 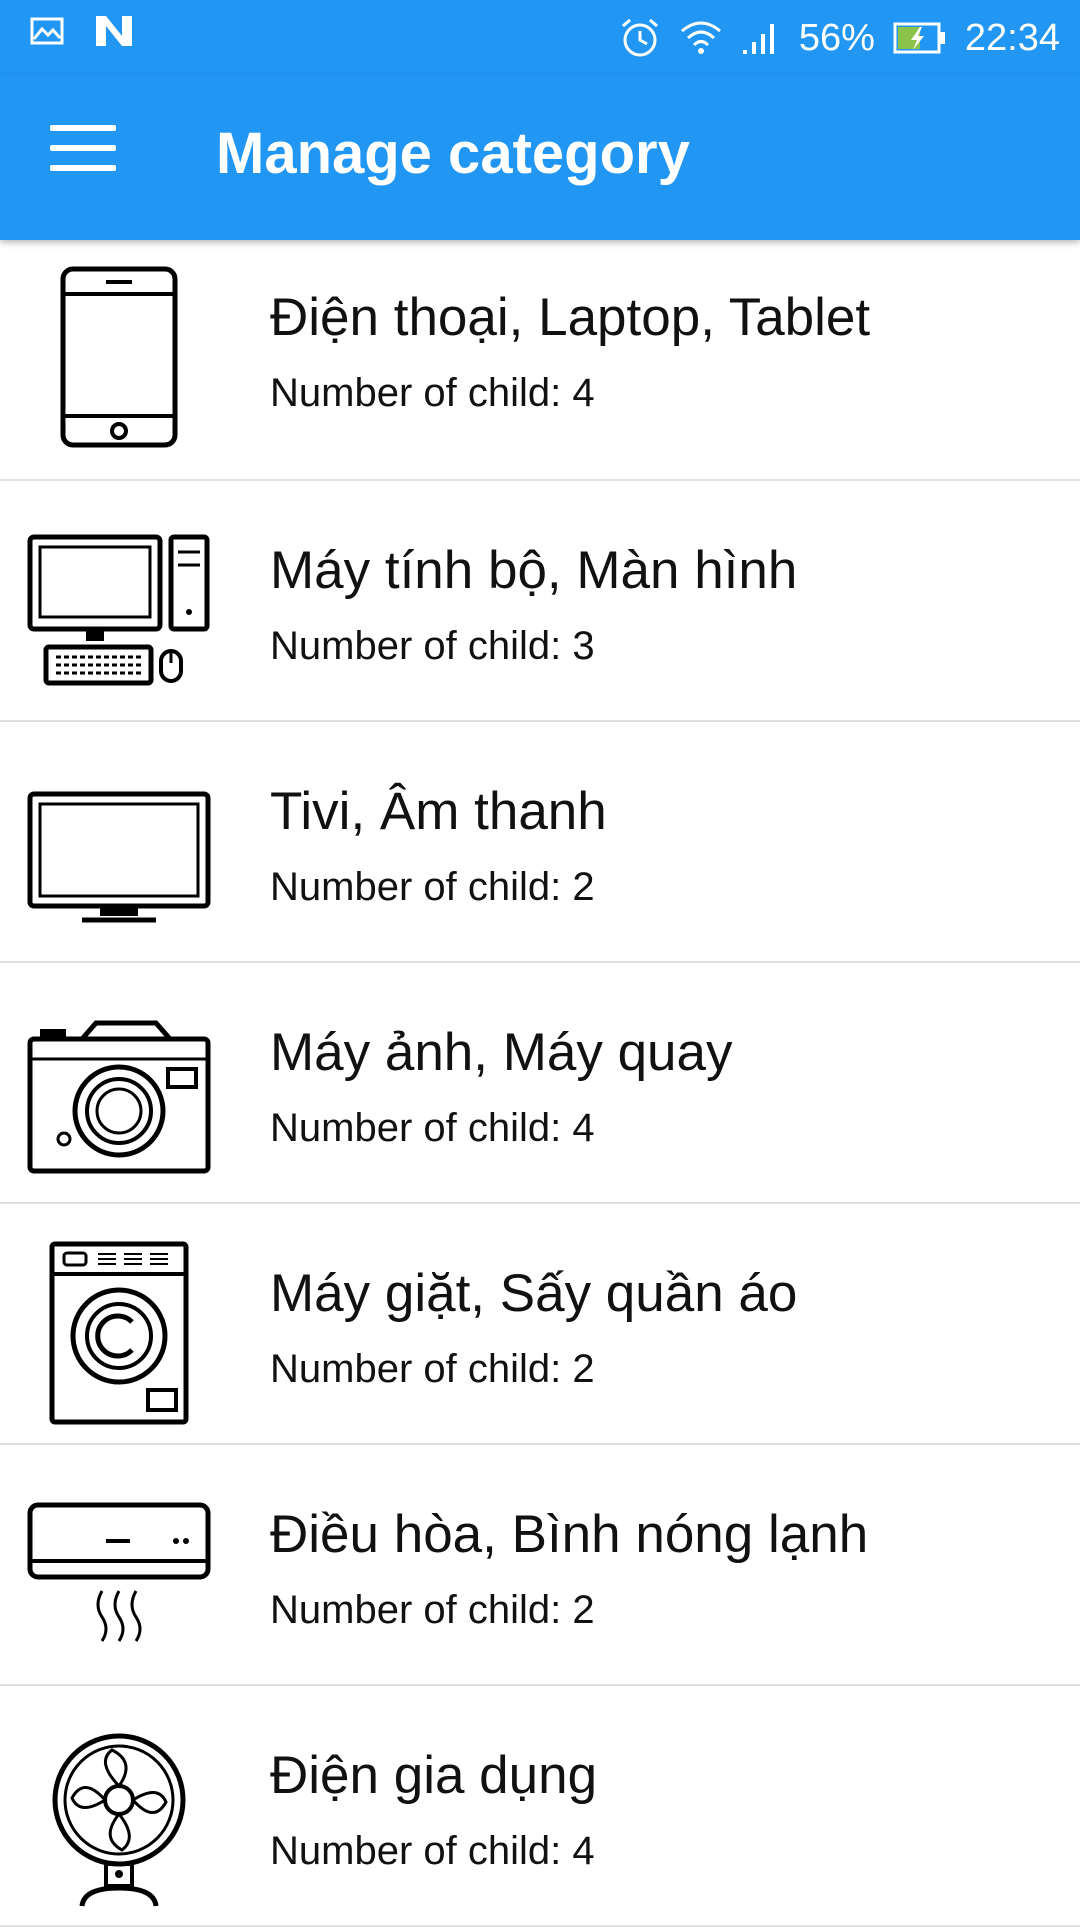 I want to click on list-item-desktops: Máy tính bộ, Màn hình Number of child: 3, so click(x=540, y=601).